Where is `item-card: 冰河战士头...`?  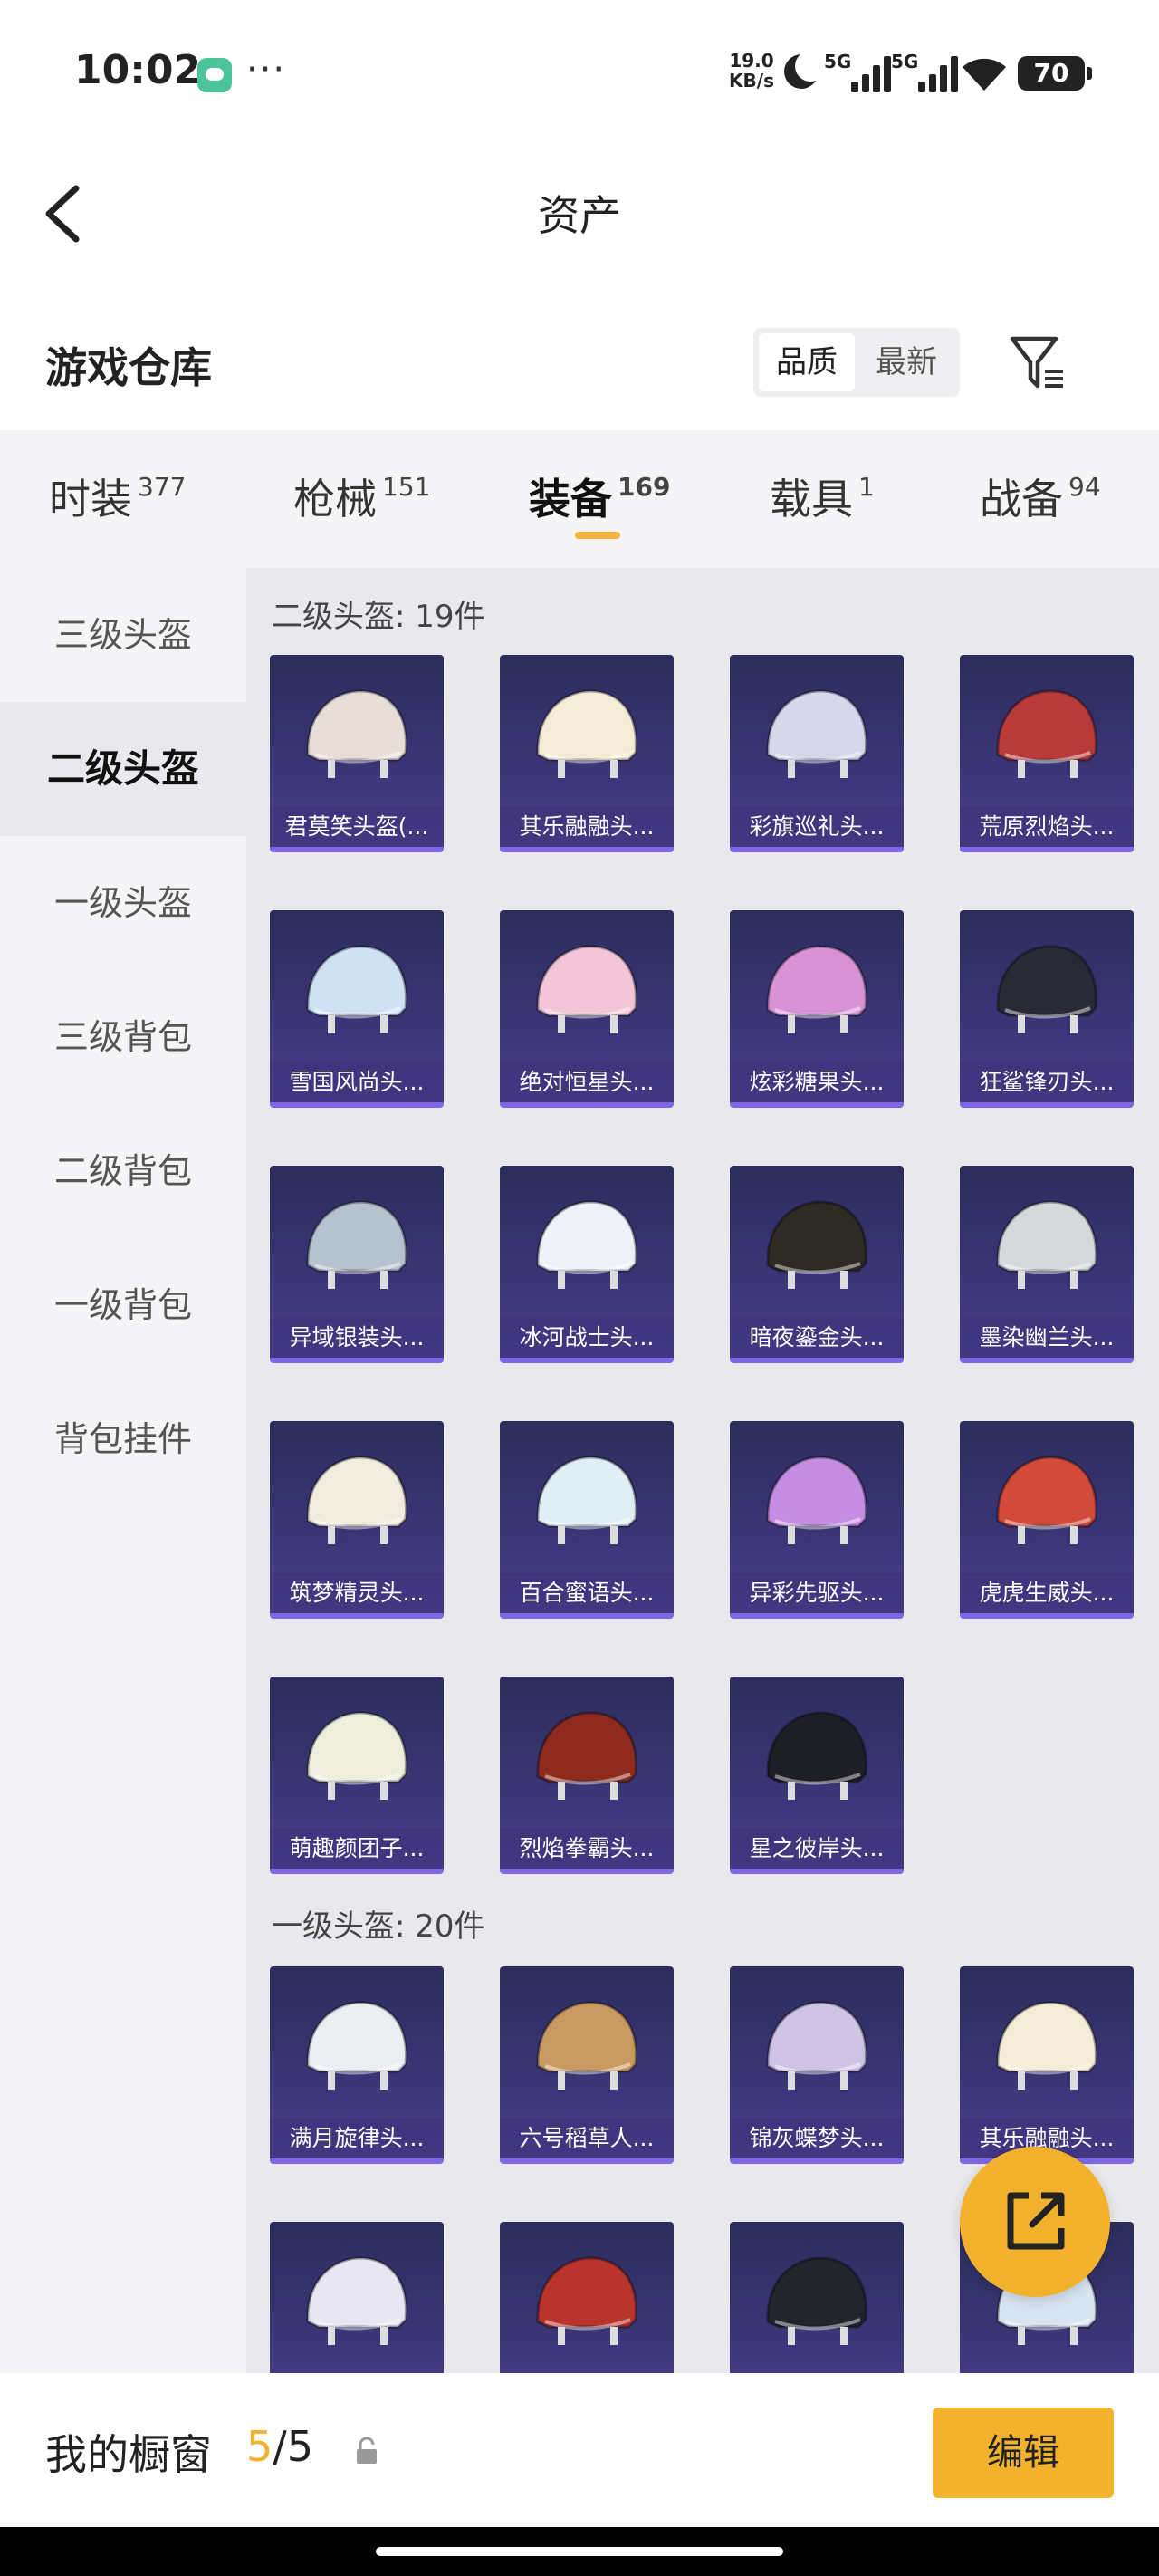 item-card: 冰河战士头... is located at coordinates (587, 1264).